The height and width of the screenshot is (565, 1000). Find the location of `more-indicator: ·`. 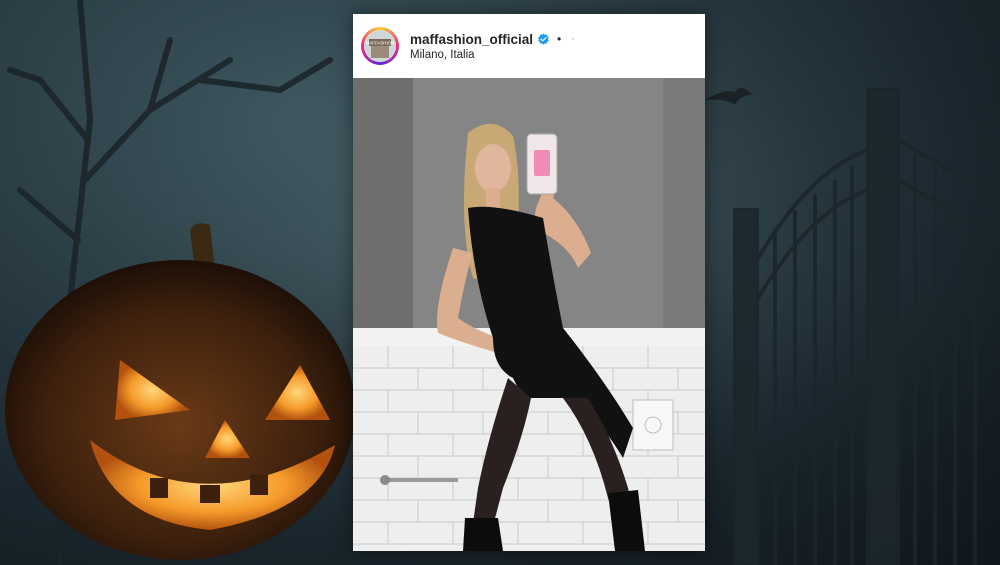

more-indicator: · is located at coordinates (573, 39).